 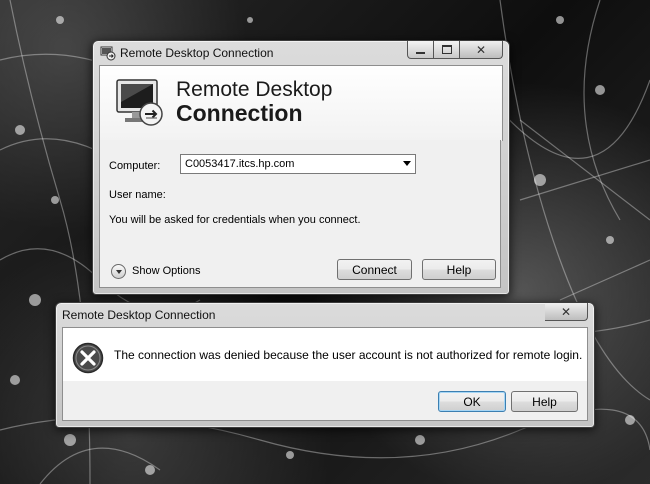 I want to click on username-label: User name:, so click(x=137, y=195).